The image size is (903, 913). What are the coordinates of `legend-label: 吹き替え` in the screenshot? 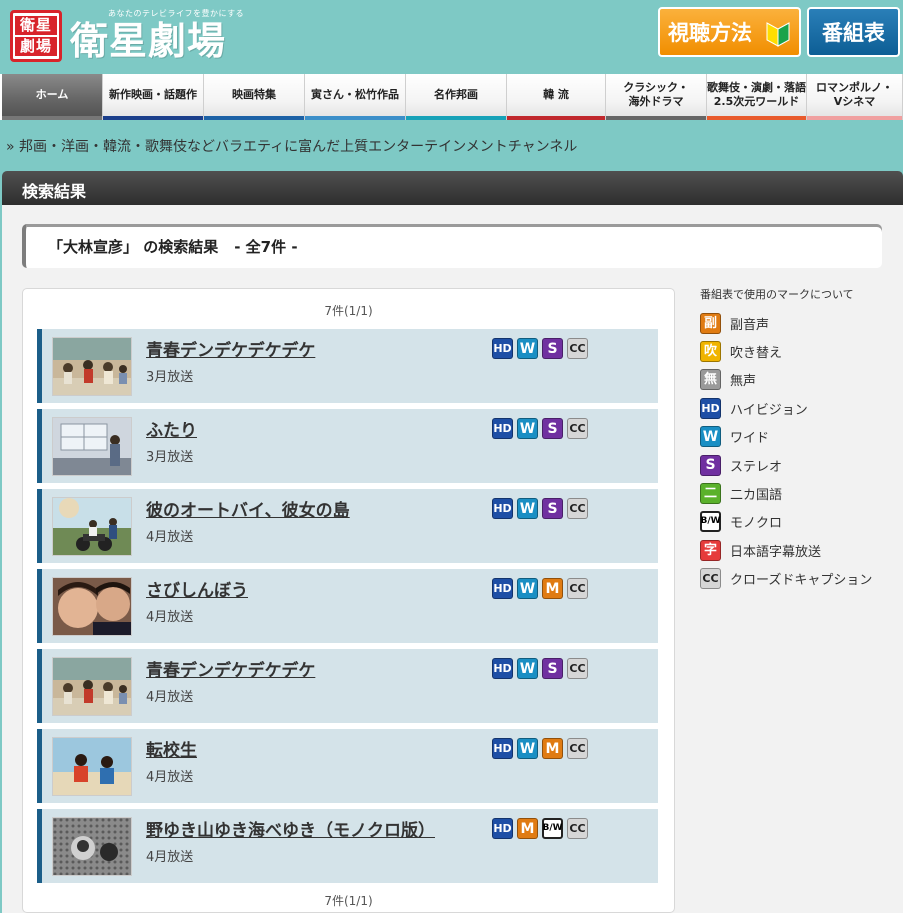 It's located at (756, 354).